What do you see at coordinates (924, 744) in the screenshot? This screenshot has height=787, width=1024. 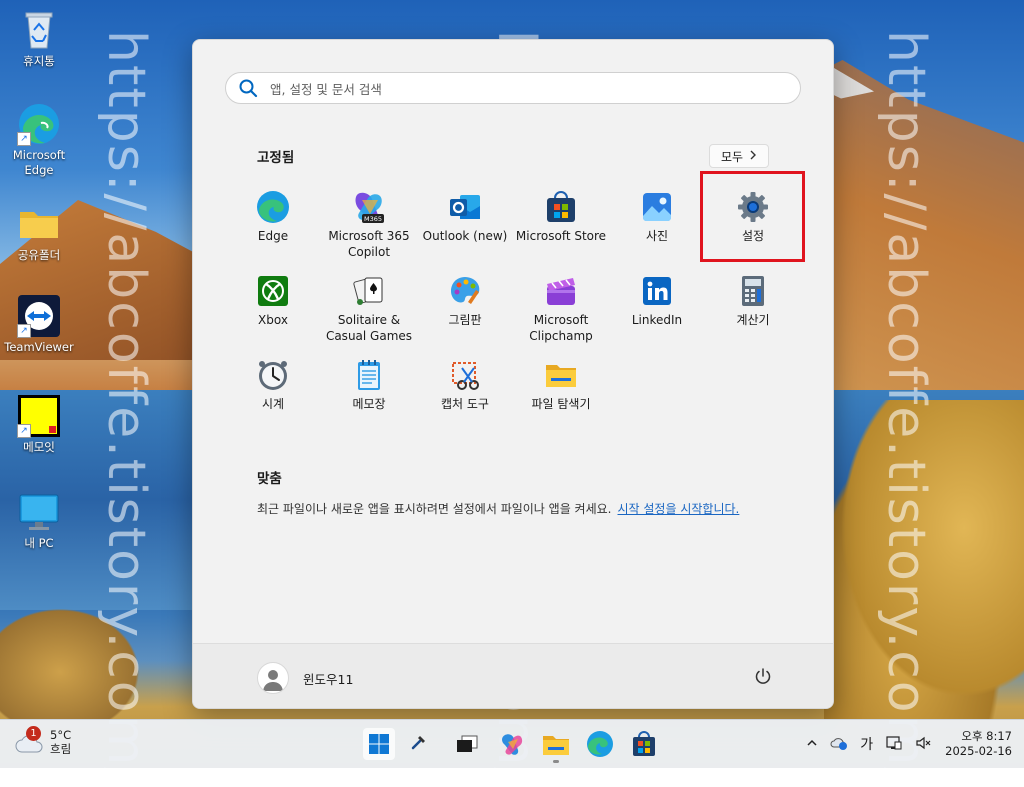 I see `volume-muted-icon` at bounding box center [924, 744].